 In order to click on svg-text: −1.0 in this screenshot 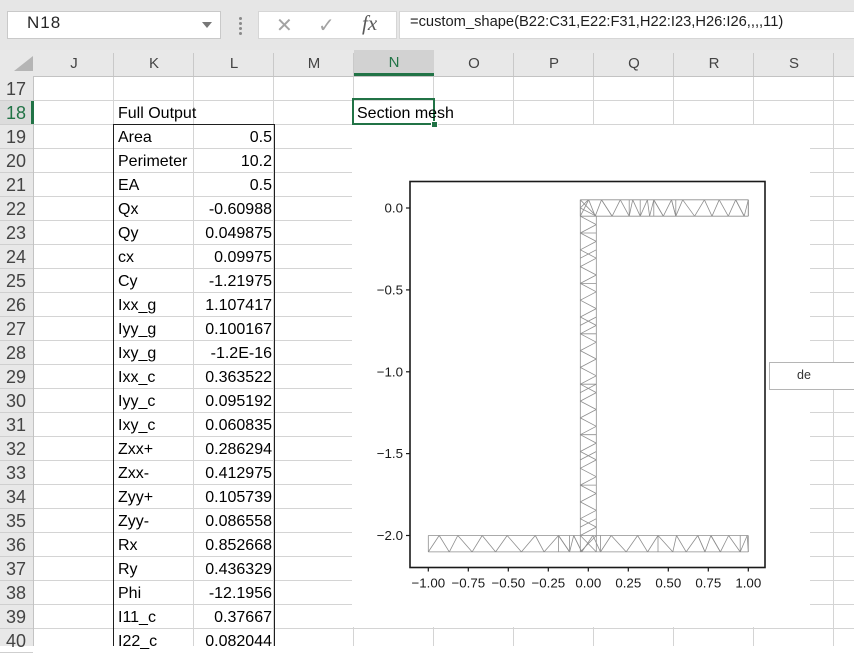, I will do `click(390, 371)`.